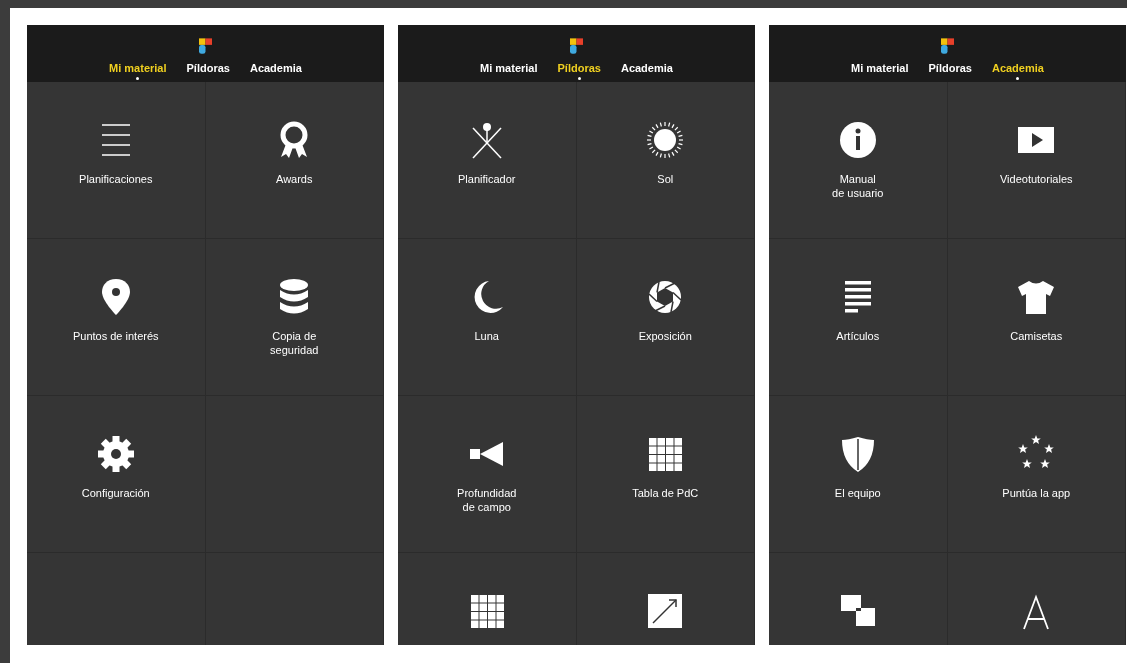 This screenshot has height=663, width=1127. Describe the element at coordinates (115, 336) in the screenshot. I see `tile-label: Puntos de interés` at that location.